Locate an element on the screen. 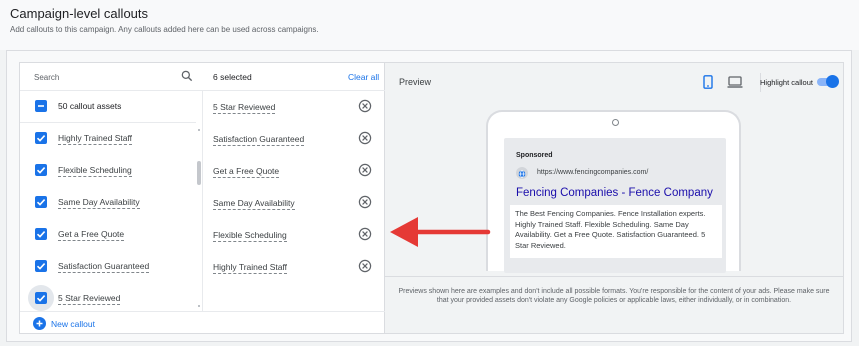 The width and height of the screenshot is (859, 346). list-item: Highly Trained Staff is located at coordinates (108, 139).